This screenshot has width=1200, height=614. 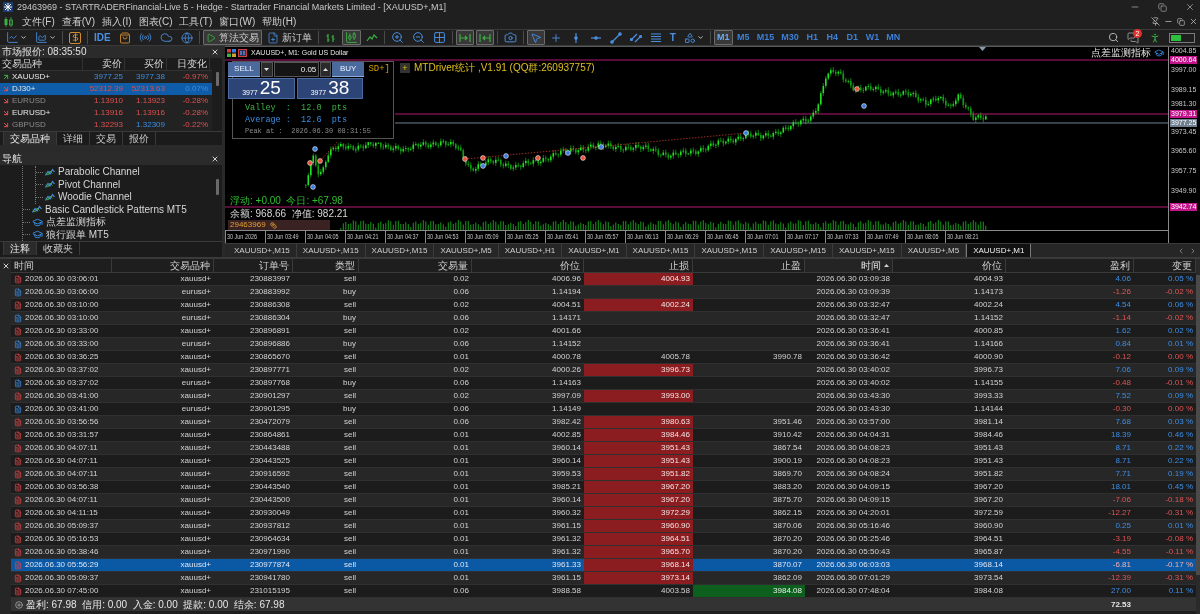 I want to click on dollar-button, so click(x=75, y=37).